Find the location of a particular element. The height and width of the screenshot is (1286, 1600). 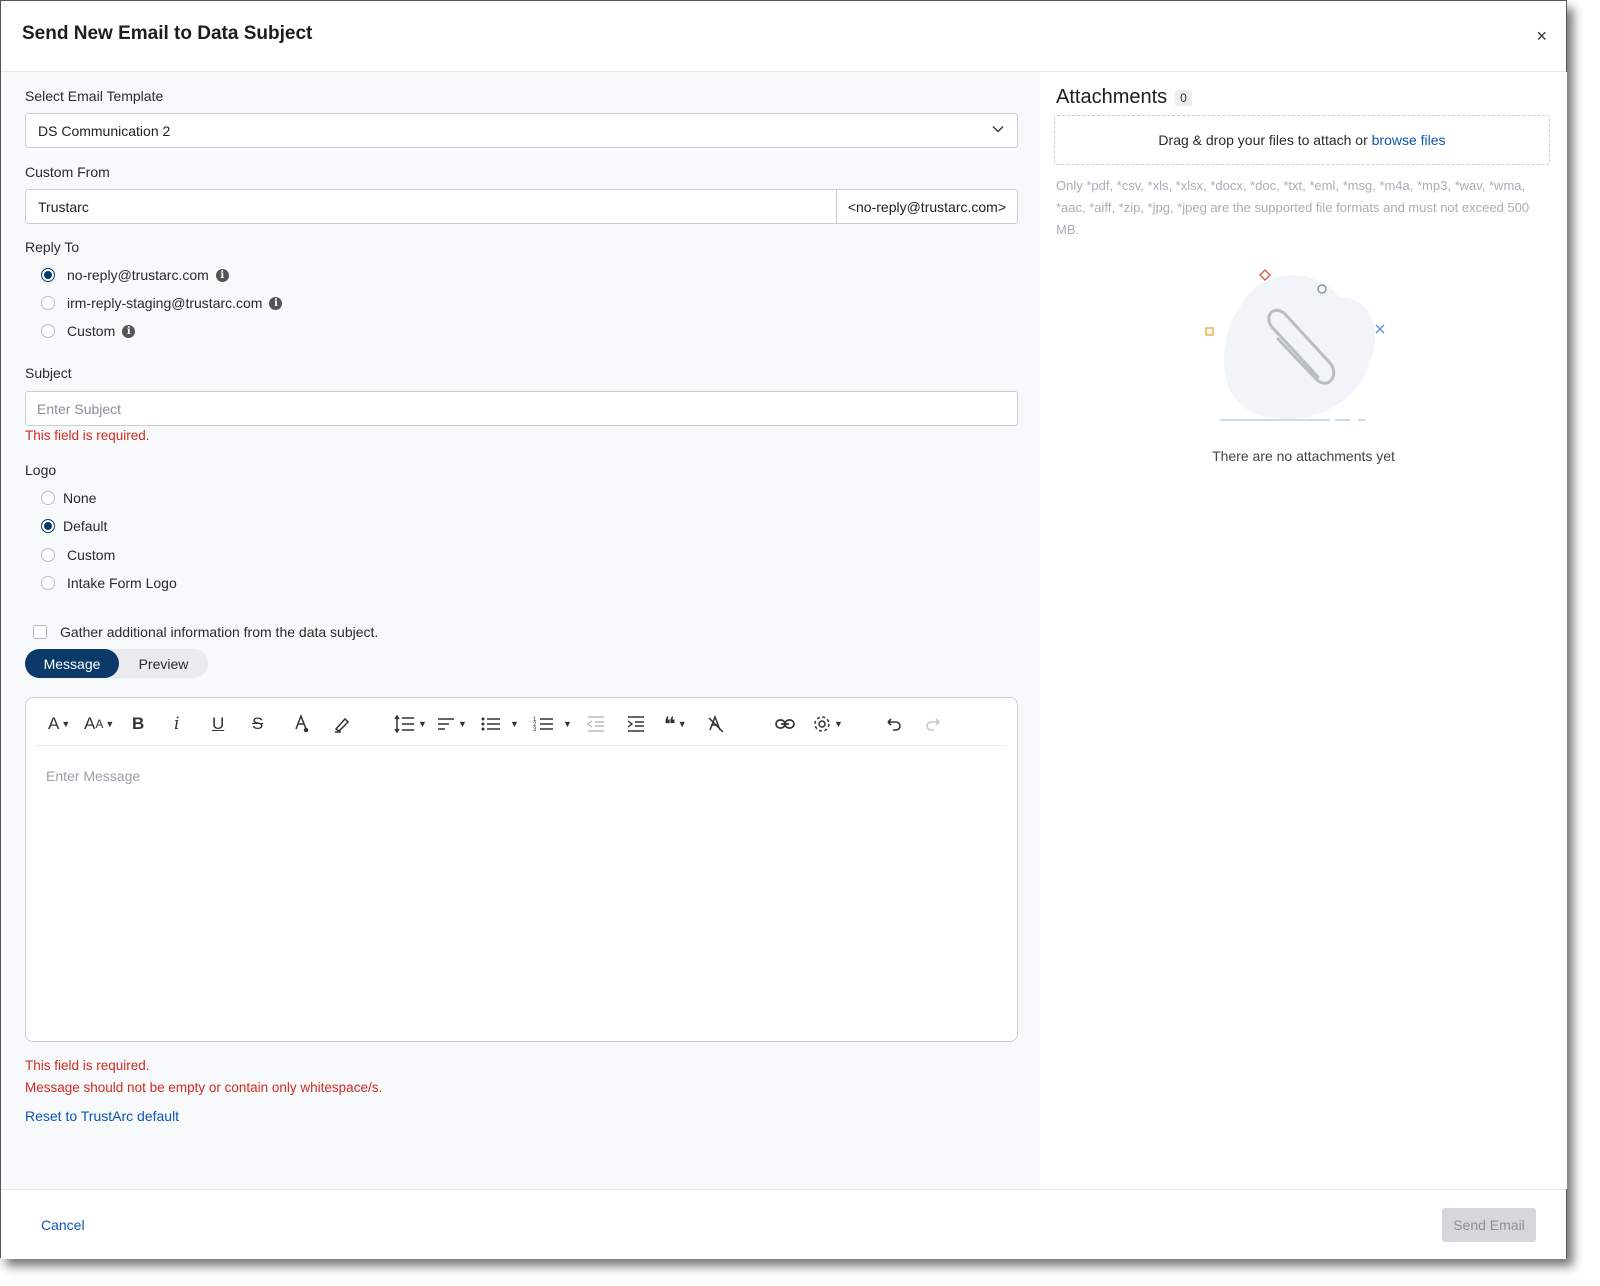

svg-text: 3 is located at coordinates (535, 730).